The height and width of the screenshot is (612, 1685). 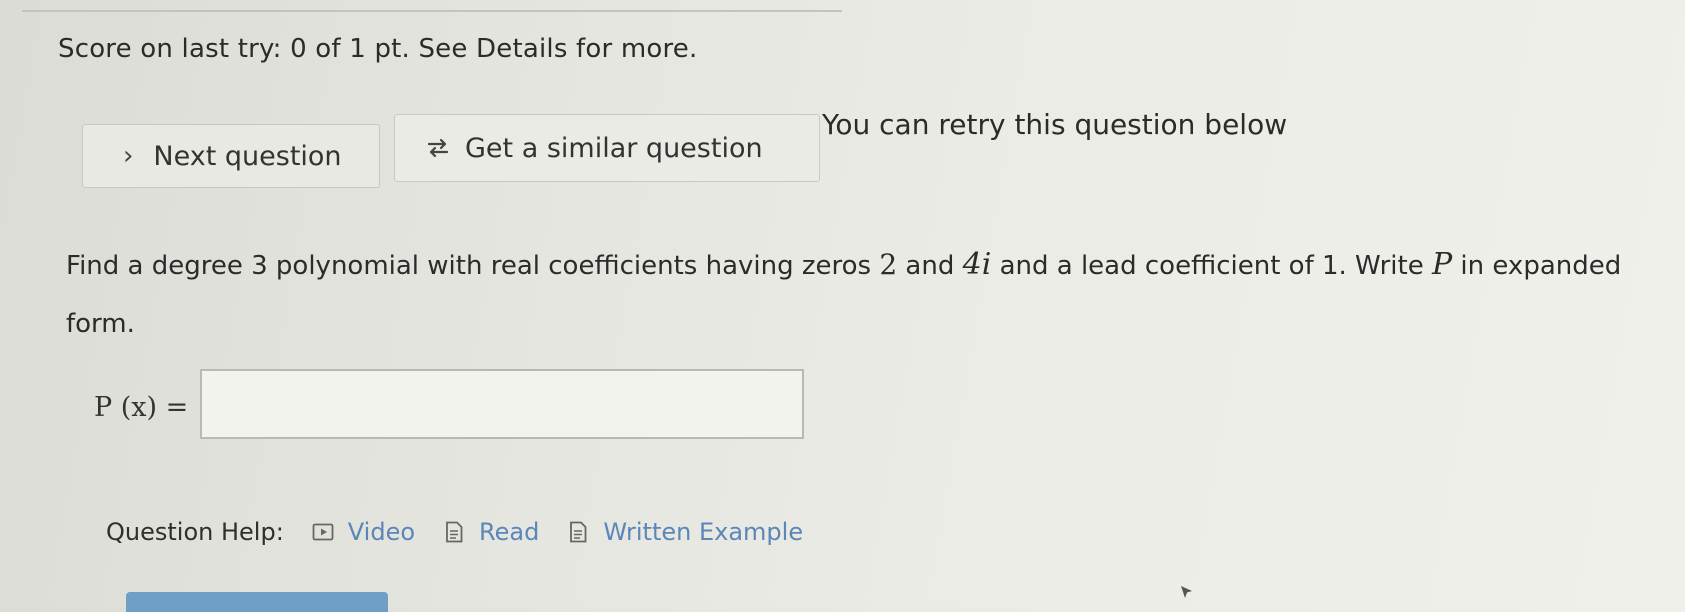 I want to click on zero-value-b: 4i, so click(x=977, y=264).